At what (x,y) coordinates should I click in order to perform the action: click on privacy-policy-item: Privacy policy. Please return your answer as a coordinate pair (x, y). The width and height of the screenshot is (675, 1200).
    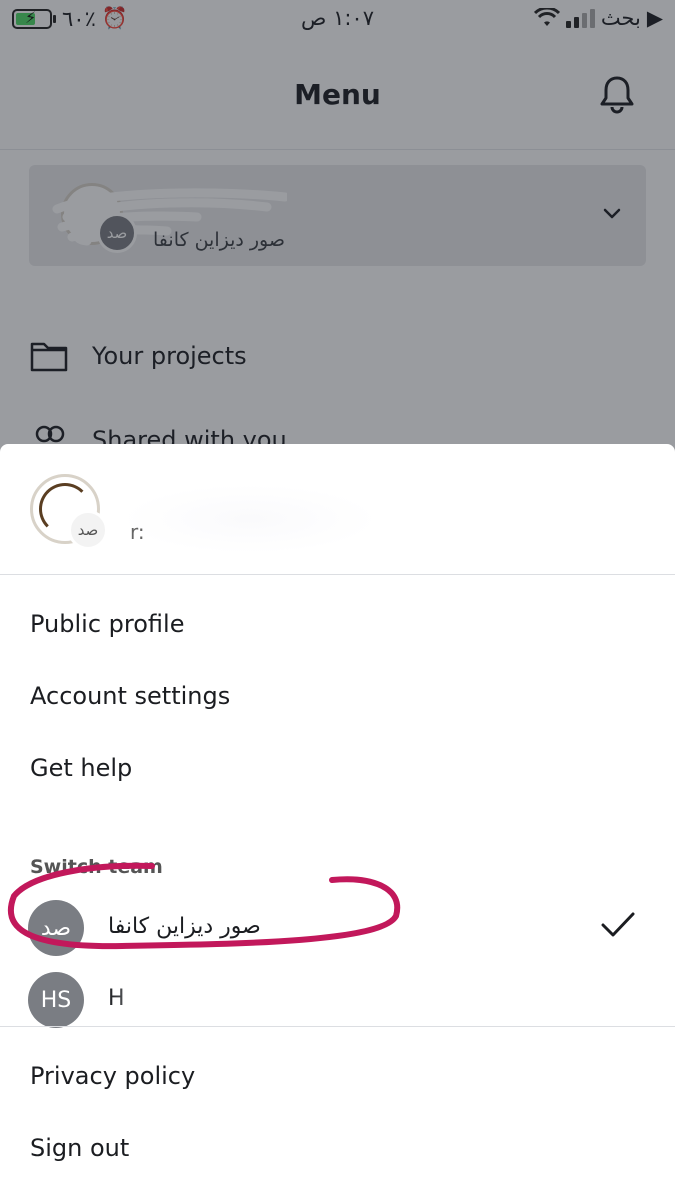
    Looking at the image, I should click on (112, 1076).